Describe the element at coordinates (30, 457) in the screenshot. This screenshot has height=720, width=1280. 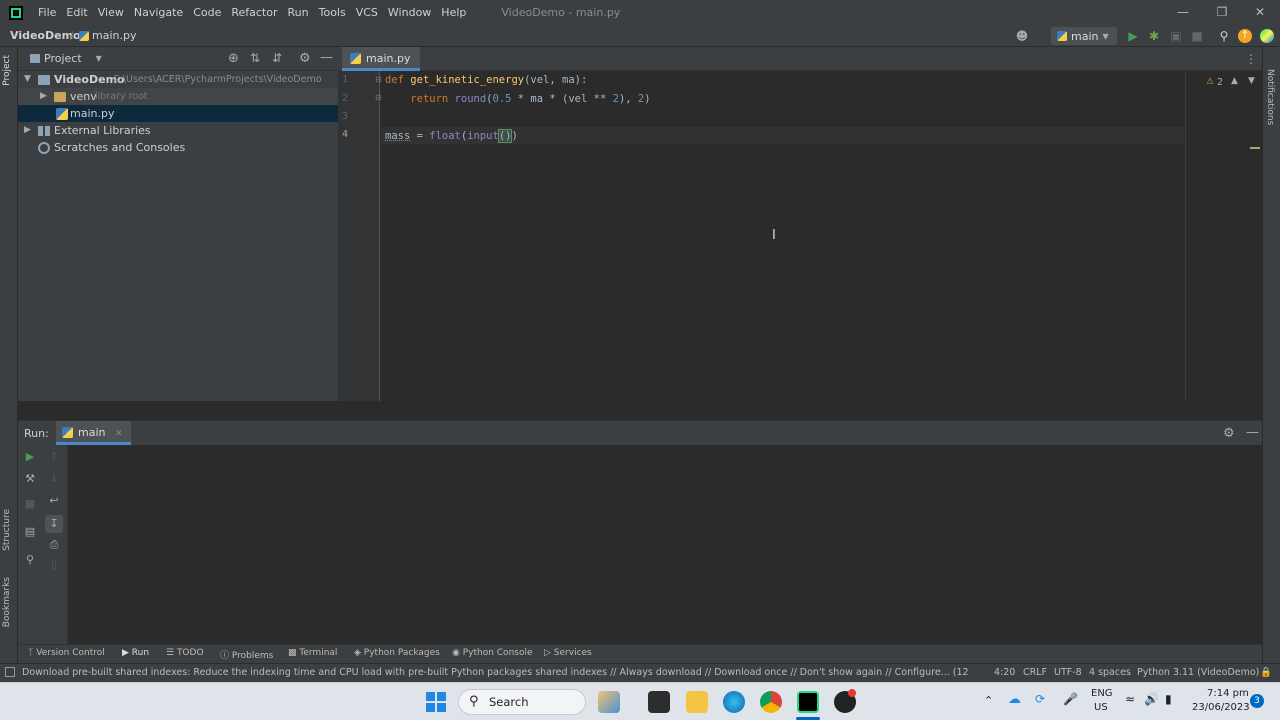
I see `rerun-icon: ▶` at that location.